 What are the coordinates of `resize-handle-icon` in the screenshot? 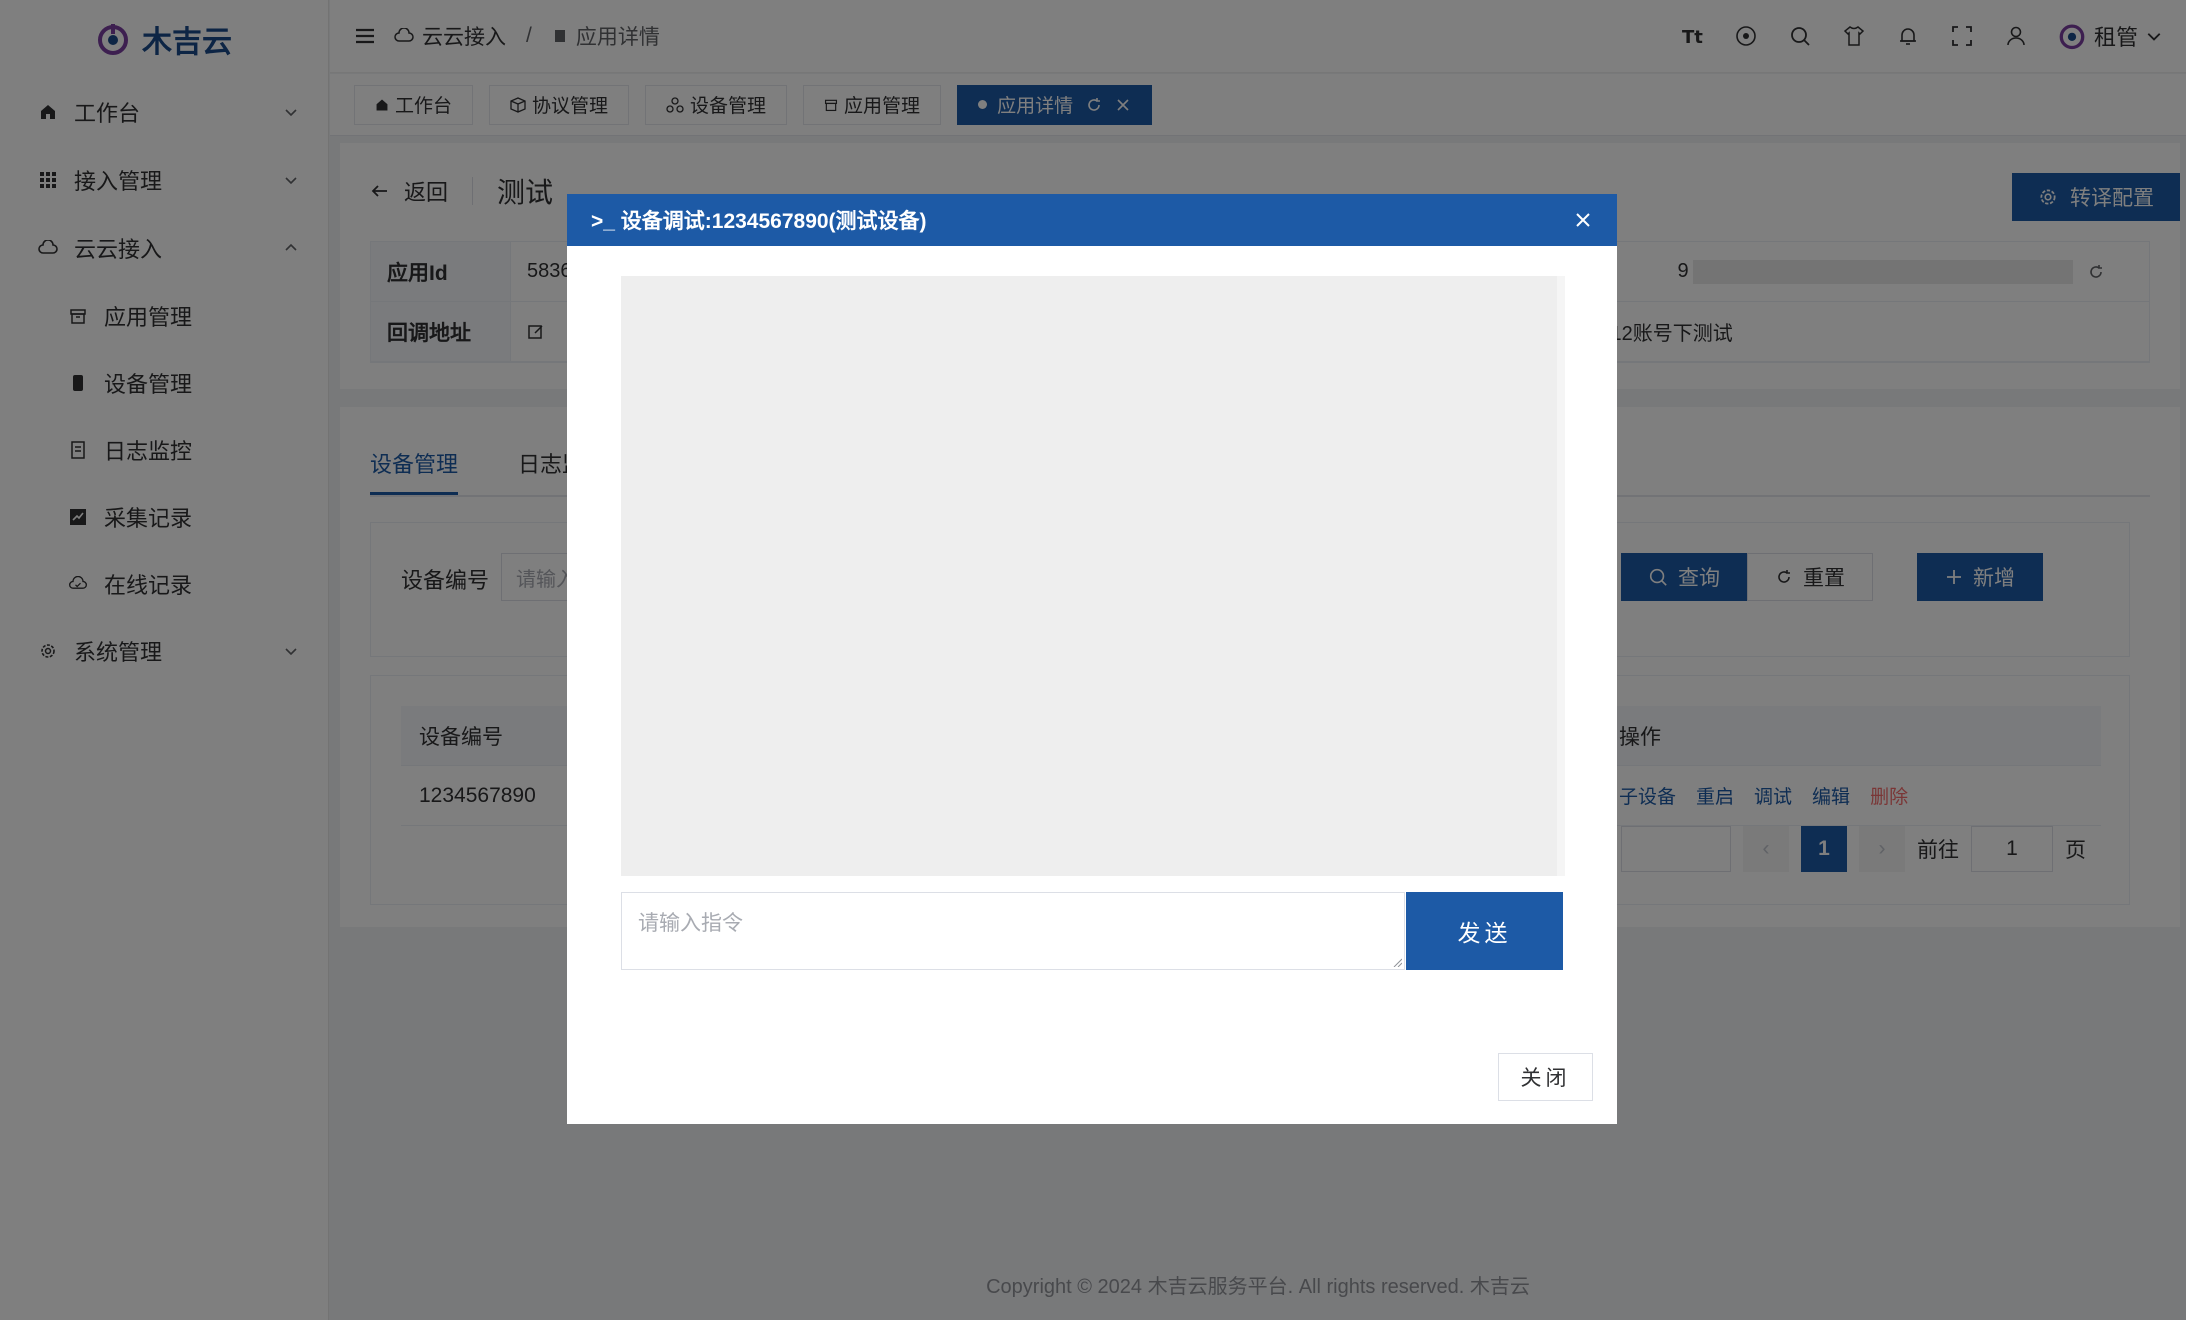 It's located at (1397, 962).